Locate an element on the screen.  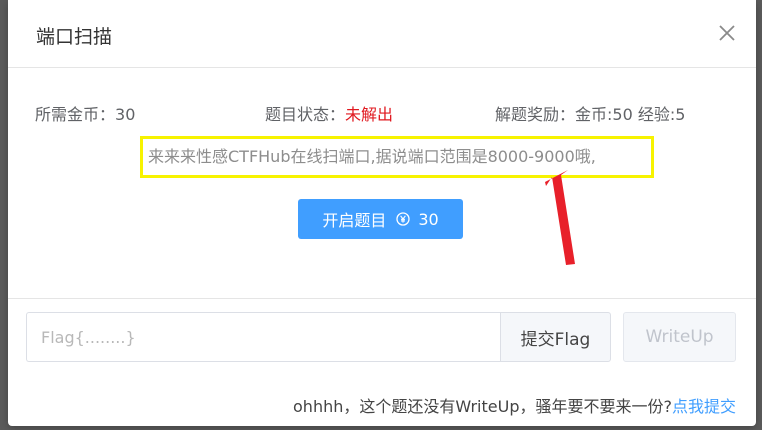
submit-flag-button: 提交Flag is located at coordinates (555, 337).